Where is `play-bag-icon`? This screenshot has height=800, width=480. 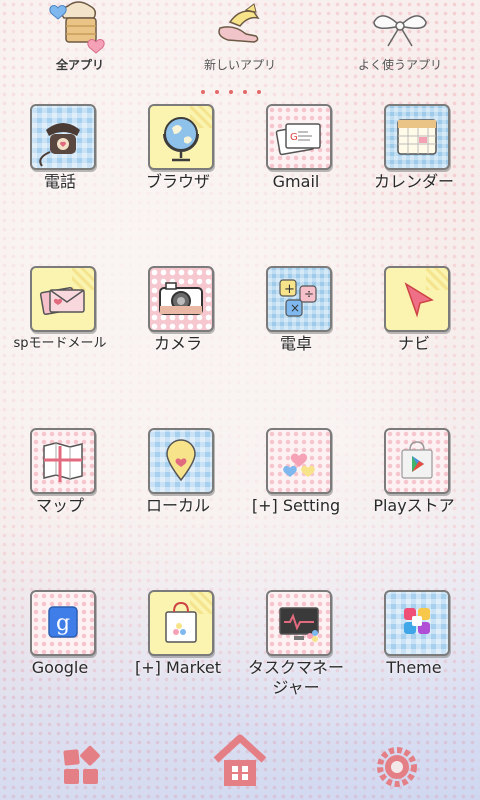
play-bag-icon is located at coordinates (417, 460).